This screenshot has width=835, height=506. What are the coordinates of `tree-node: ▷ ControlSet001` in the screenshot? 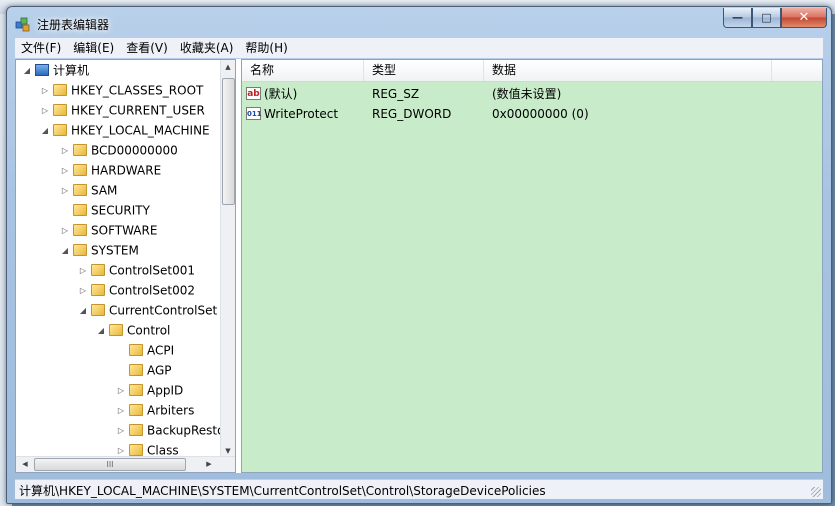 It's located at (136, 270).